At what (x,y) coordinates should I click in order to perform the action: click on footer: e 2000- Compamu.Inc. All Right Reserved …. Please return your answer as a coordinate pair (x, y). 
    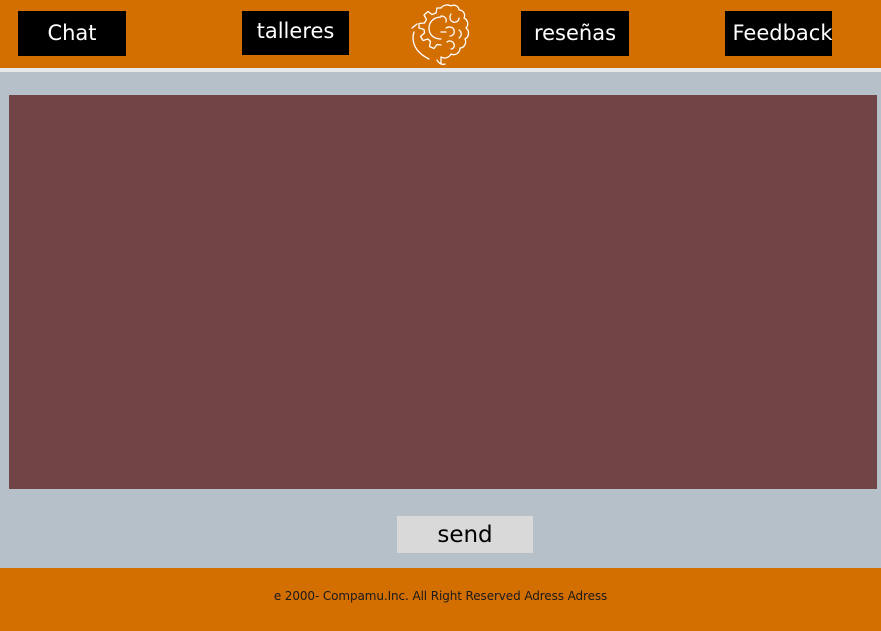
    Looking at the image, I should click on (440, 599).